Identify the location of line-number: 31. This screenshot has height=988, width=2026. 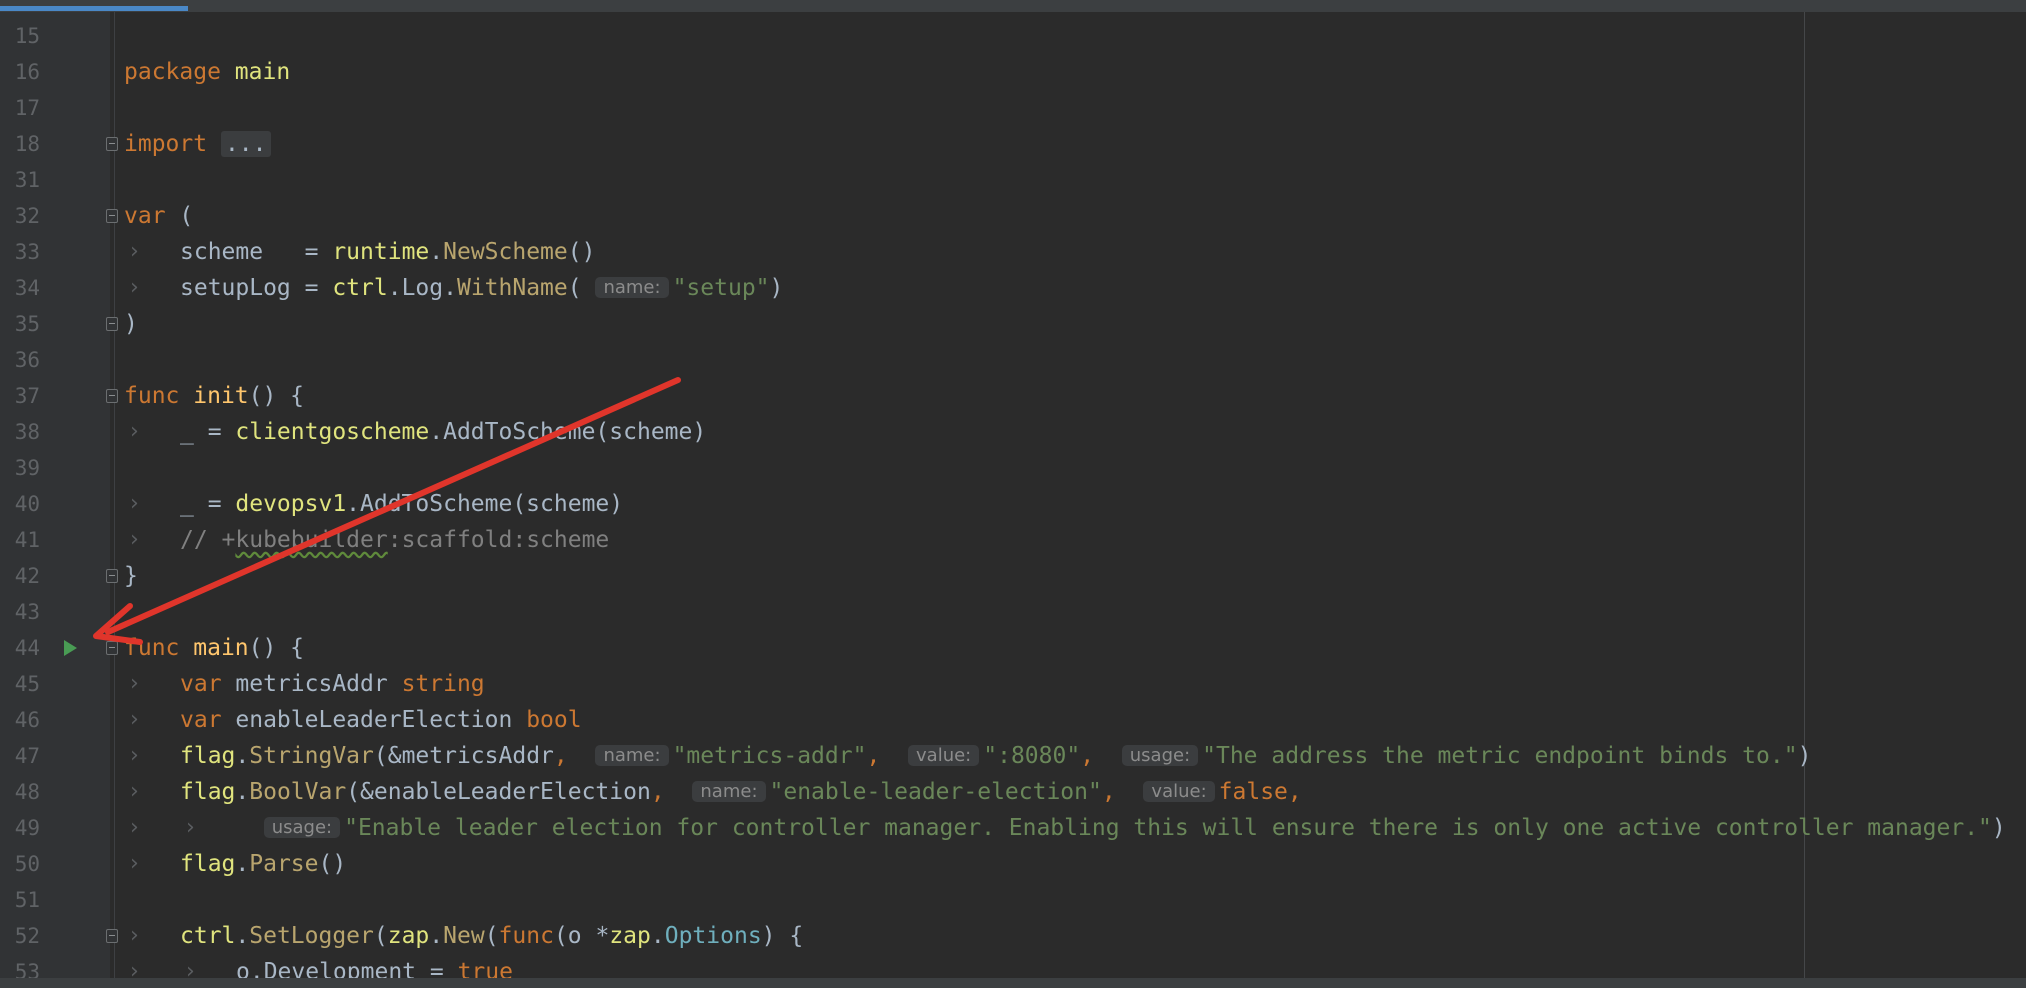
(20, 180).